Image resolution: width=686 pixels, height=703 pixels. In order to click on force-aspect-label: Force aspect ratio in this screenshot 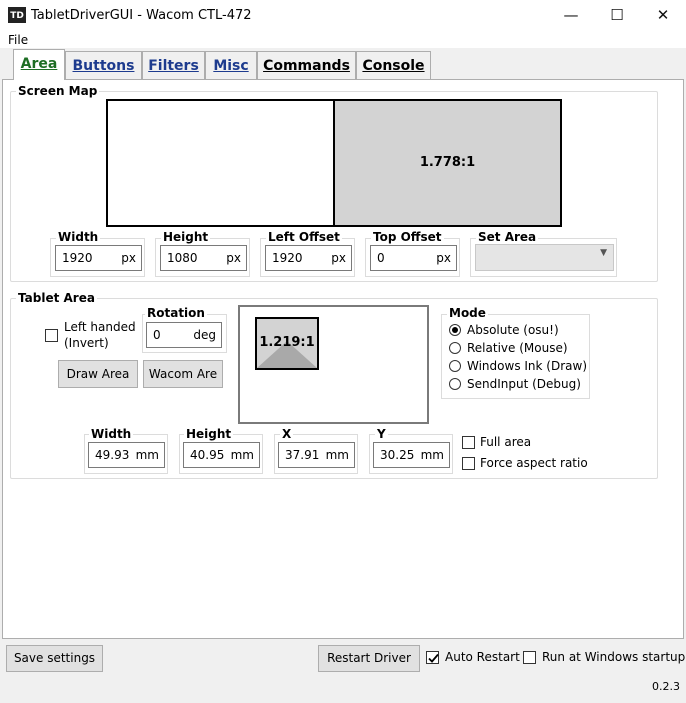, I will do `click(534, 463)`.